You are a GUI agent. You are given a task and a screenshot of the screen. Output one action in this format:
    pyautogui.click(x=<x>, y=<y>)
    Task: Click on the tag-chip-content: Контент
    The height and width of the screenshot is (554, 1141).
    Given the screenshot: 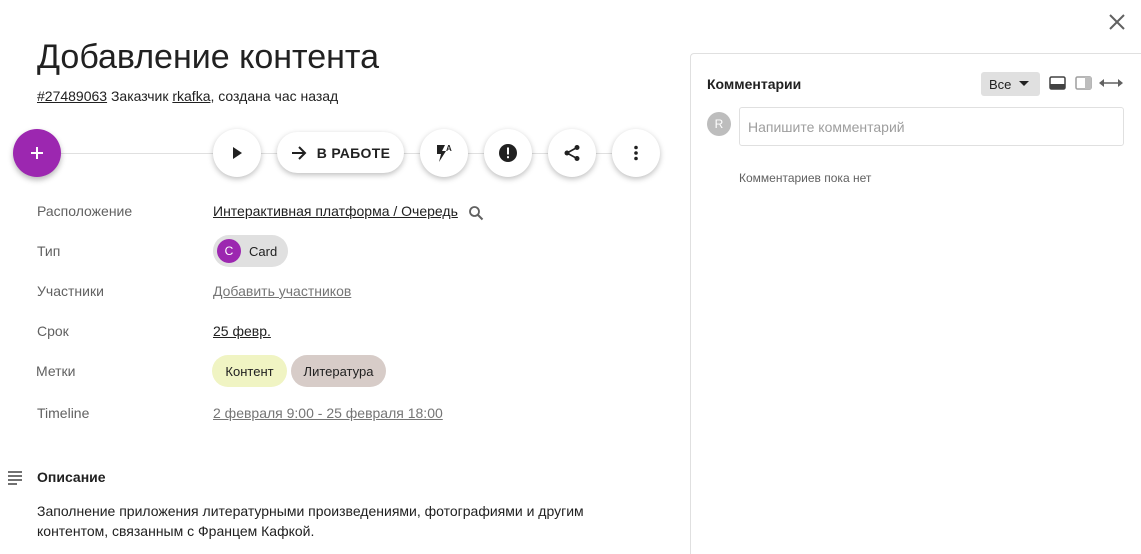 What is the action you would take?
    pyautogui.click(x=249, y=371)
    